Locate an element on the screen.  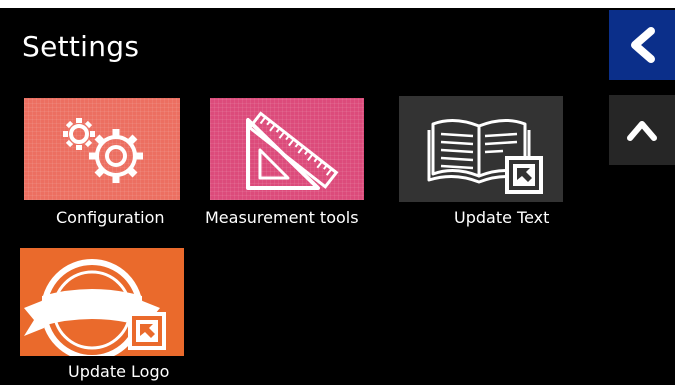
tile-label-update-text: Update Text is located at coordinates (502, 217).